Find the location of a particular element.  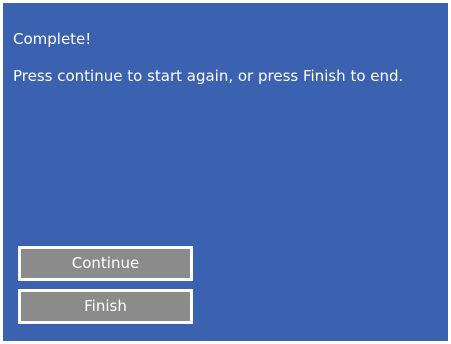

finish-button: Finish is located at coordinates (105, 306).